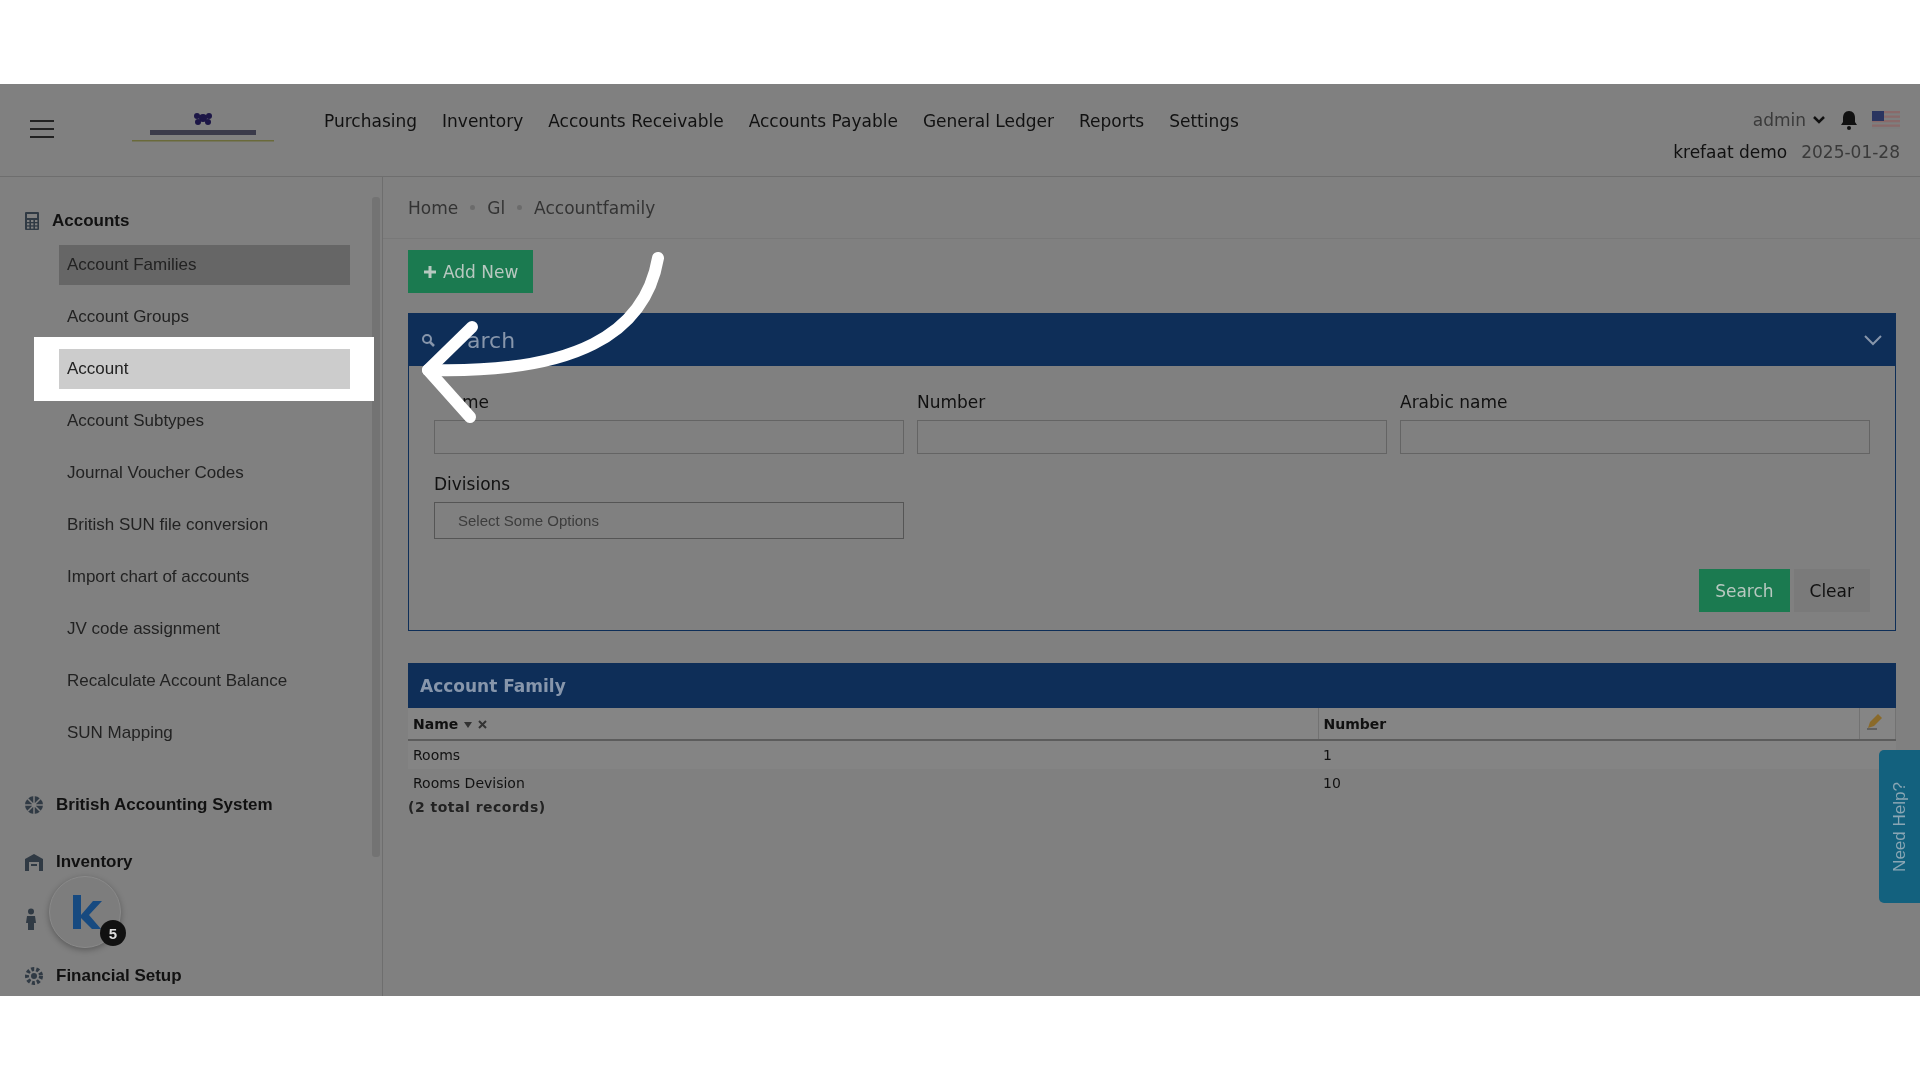 The width and height of the screenshot is (1920, 1080). Describe the element at coordinates (164, 805) in the screenshot. I see `sidebar-group: British Accounting System` at that location.